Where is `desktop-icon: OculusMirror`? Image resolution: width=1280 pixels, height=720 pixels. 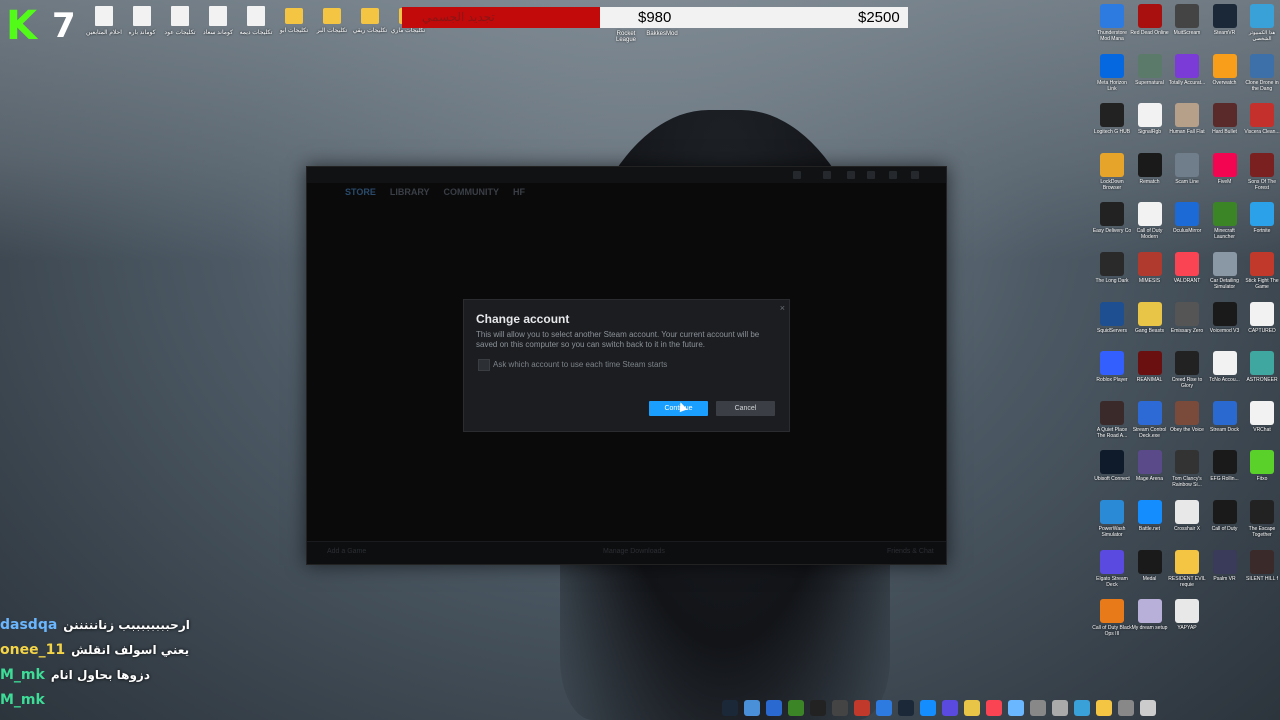 desktop-icon: OculusMirror is located at coordinates (1187, 224).